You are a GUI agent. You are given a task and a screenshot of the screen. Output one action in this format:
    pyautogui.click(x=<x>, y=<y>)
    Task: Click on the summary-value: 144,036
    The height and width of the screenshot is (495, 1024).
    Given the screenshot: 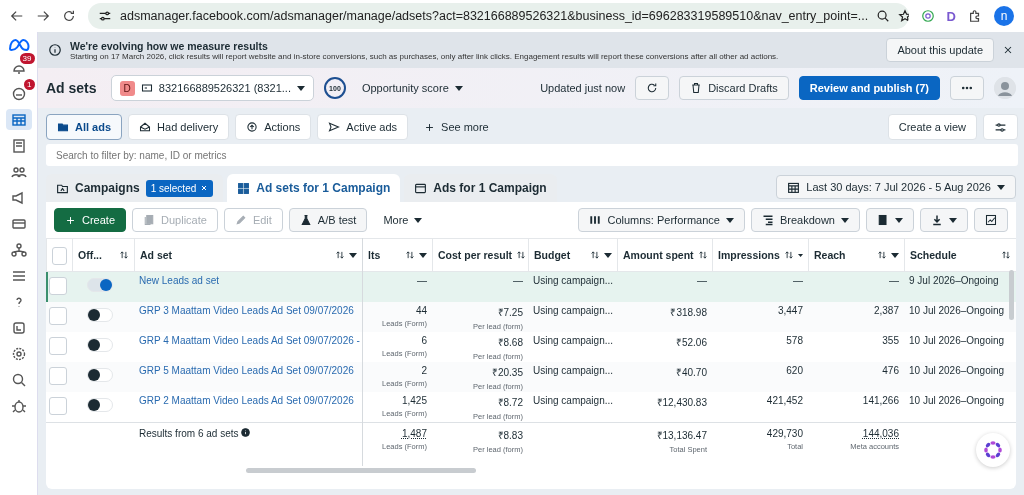 What is the action you would take?
    pyautogui.click(x=880, y=433)
    